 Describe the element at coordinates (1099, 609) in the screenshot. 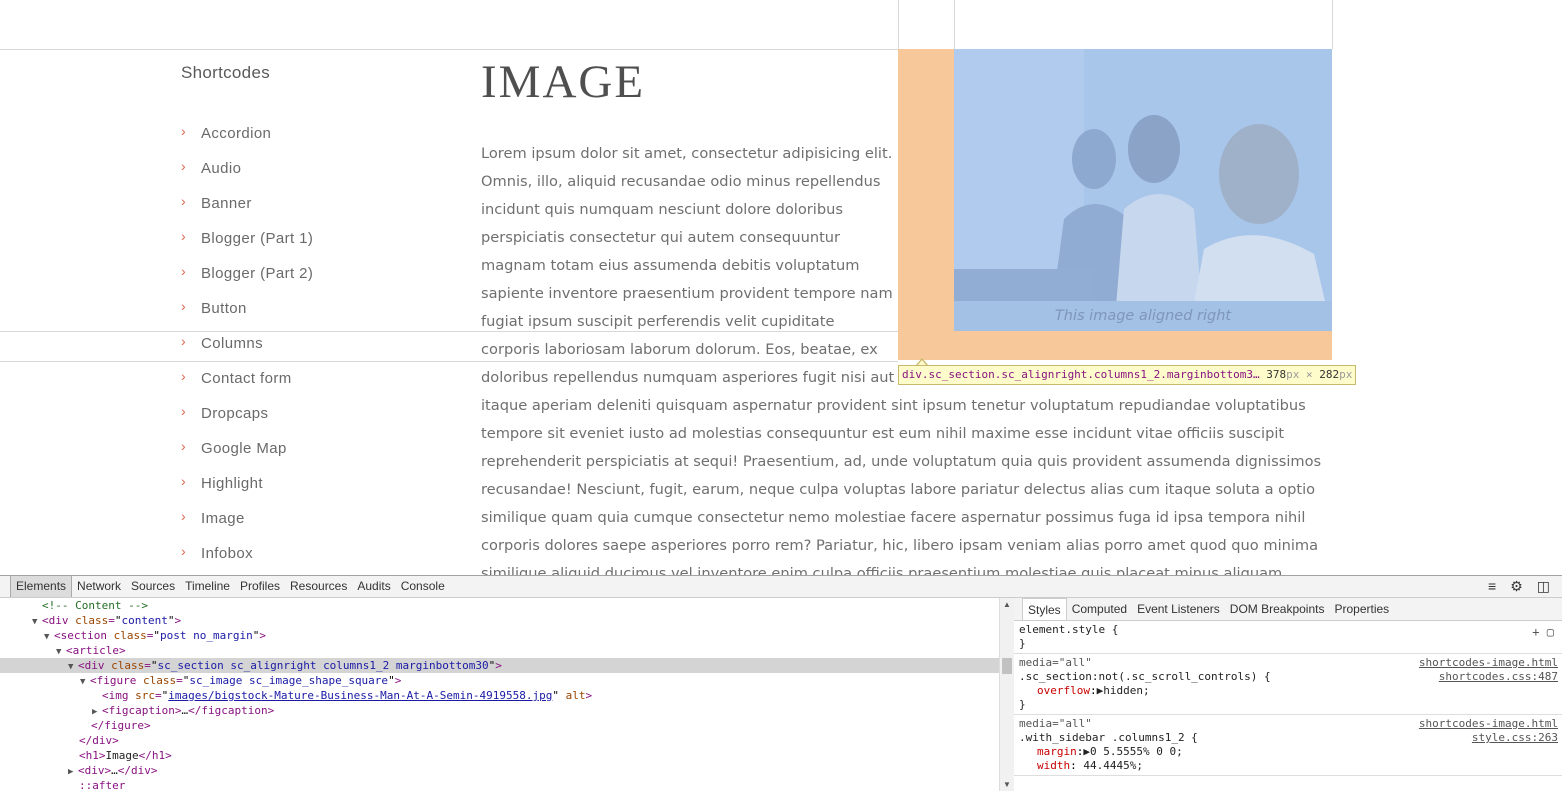

I see `styles-tab: Computed` at that location.